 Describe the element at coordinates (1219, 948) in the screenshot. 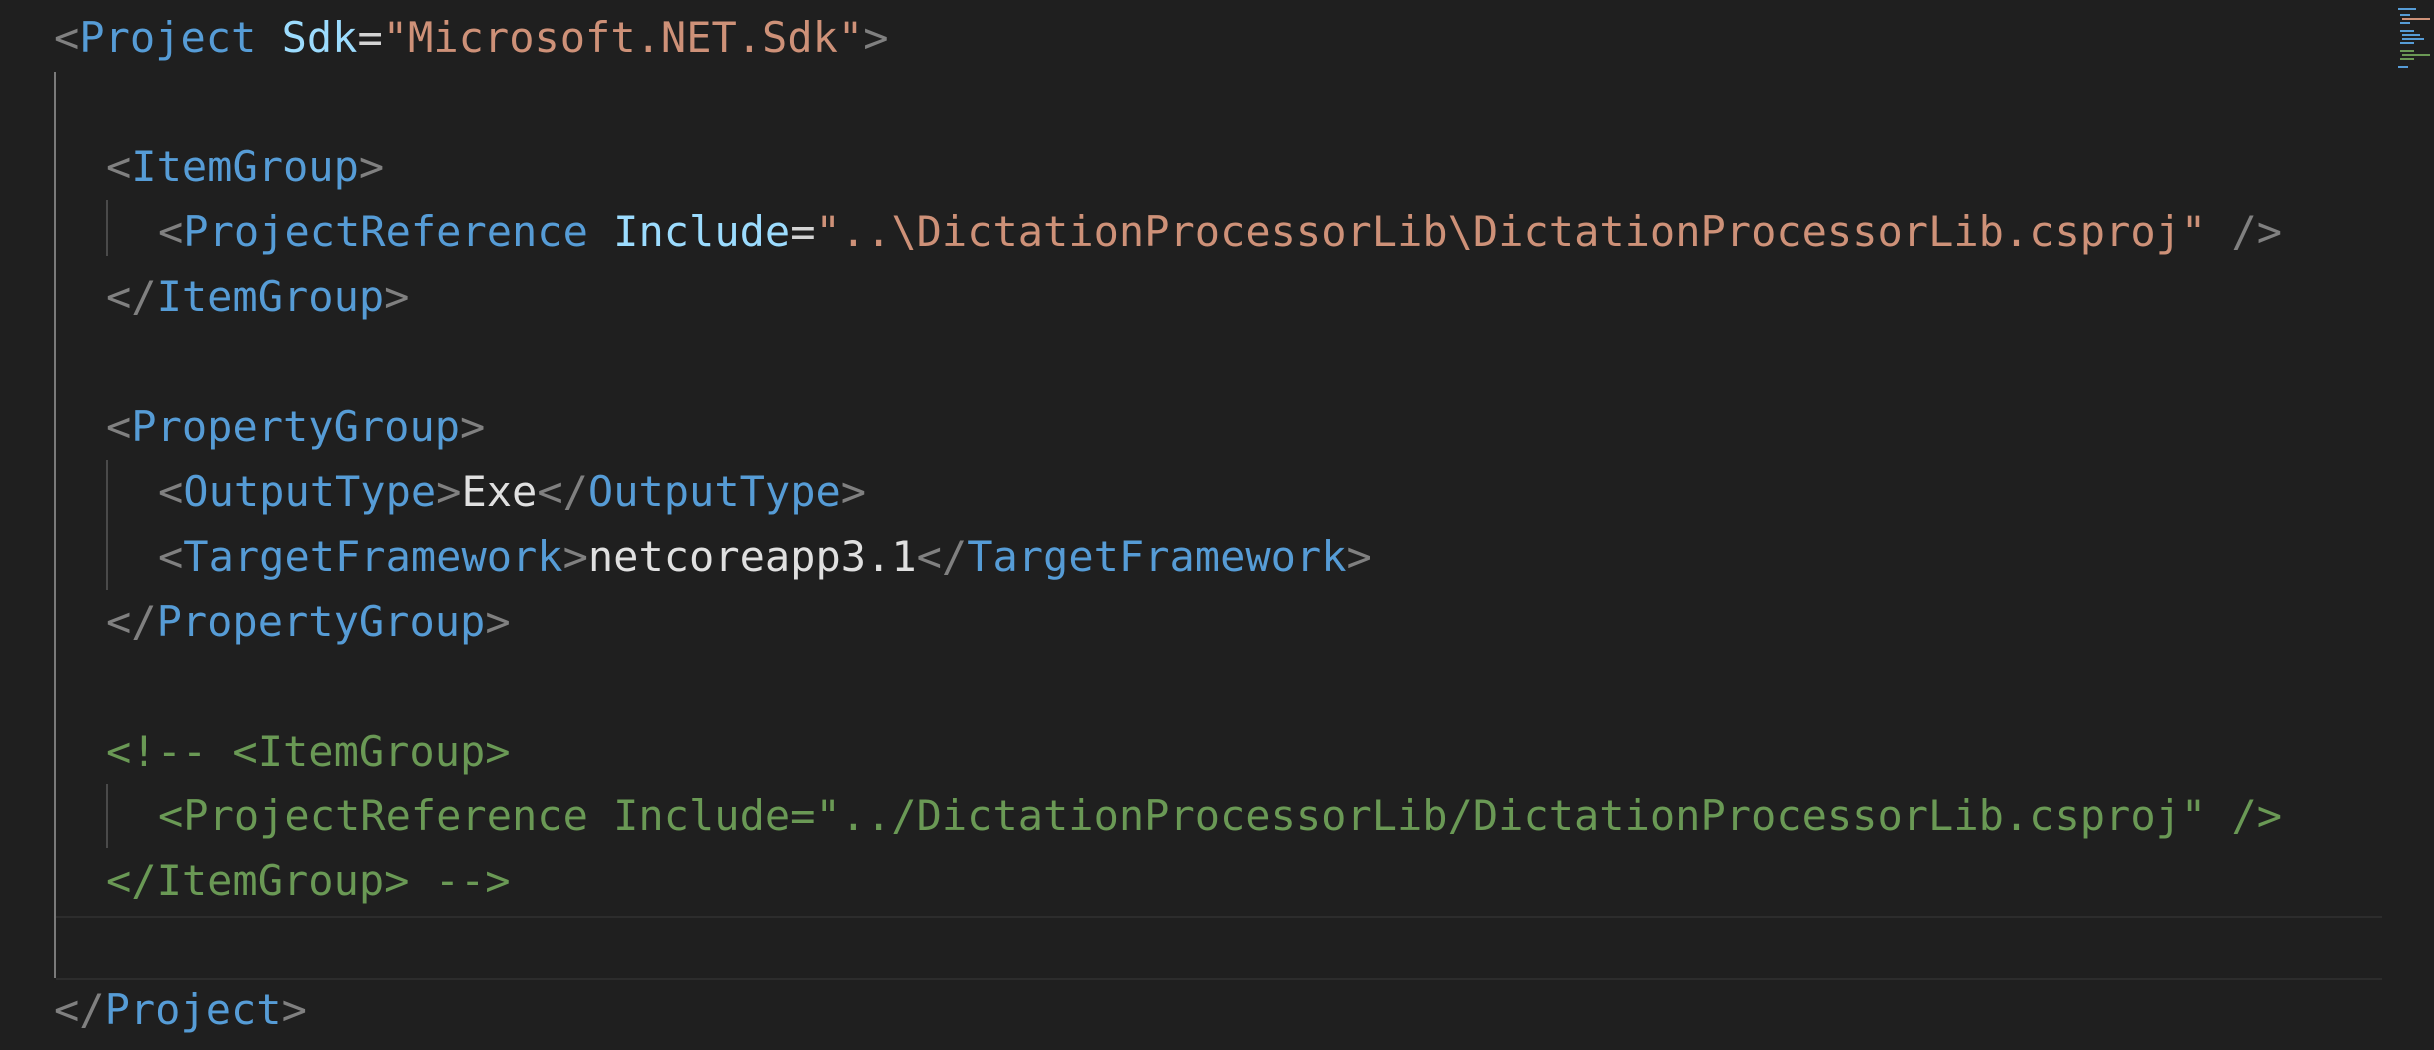

I see `current-line-highlight` at that location.